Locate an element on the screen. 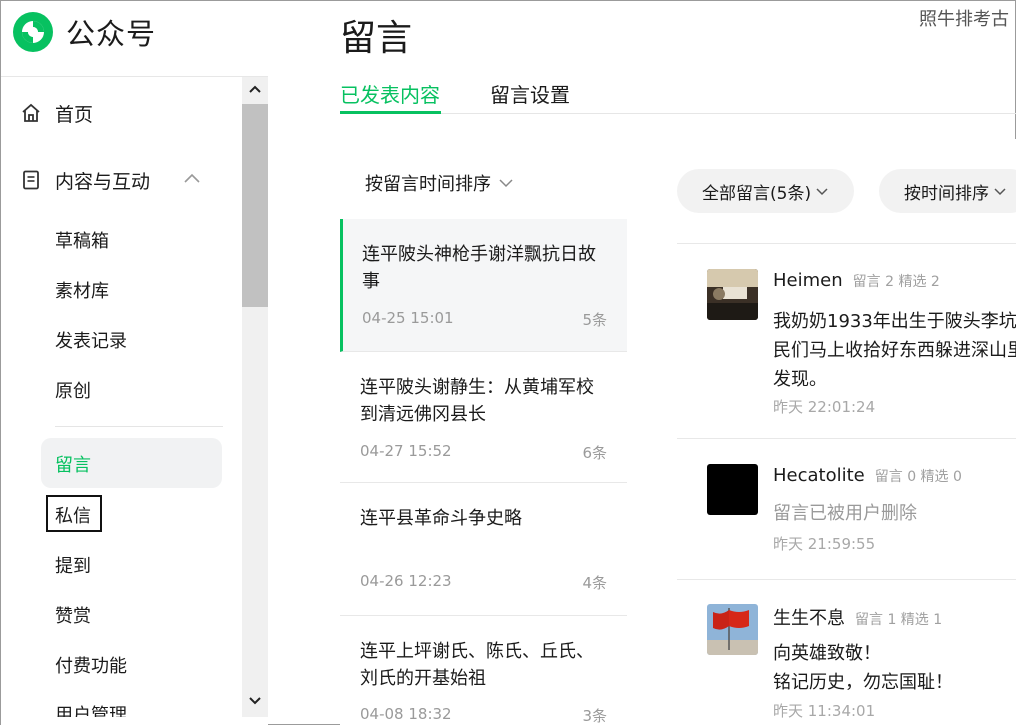 Image resolution: width=1016 pixels, height=726 pixels. article-title: 连平上坪谢氏、陈氏、丘氏、刘氏的开基始祖 is located at coordinates (477, 665).